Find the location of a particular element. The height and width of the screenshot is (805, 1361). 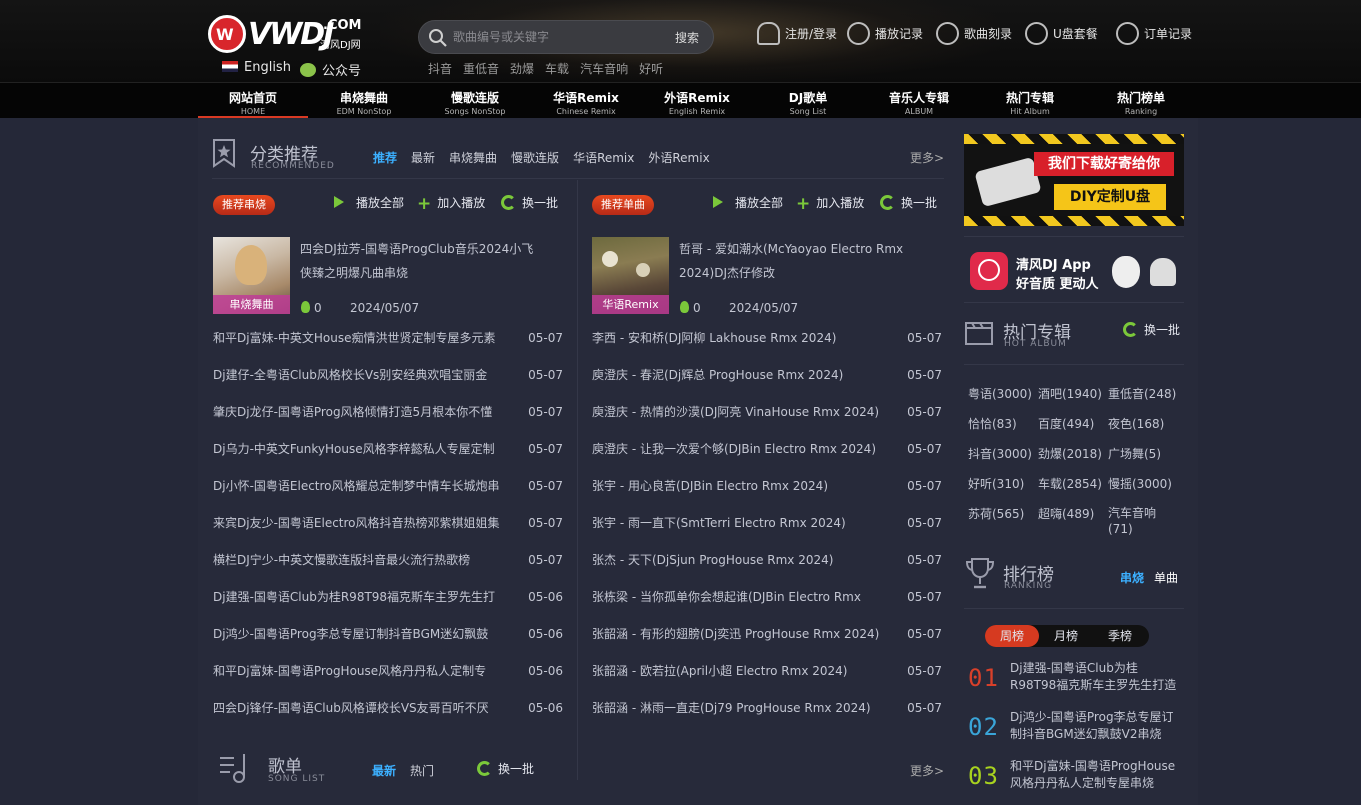

order-history-link: 订单记录 is located at coordinates (1156, 34).